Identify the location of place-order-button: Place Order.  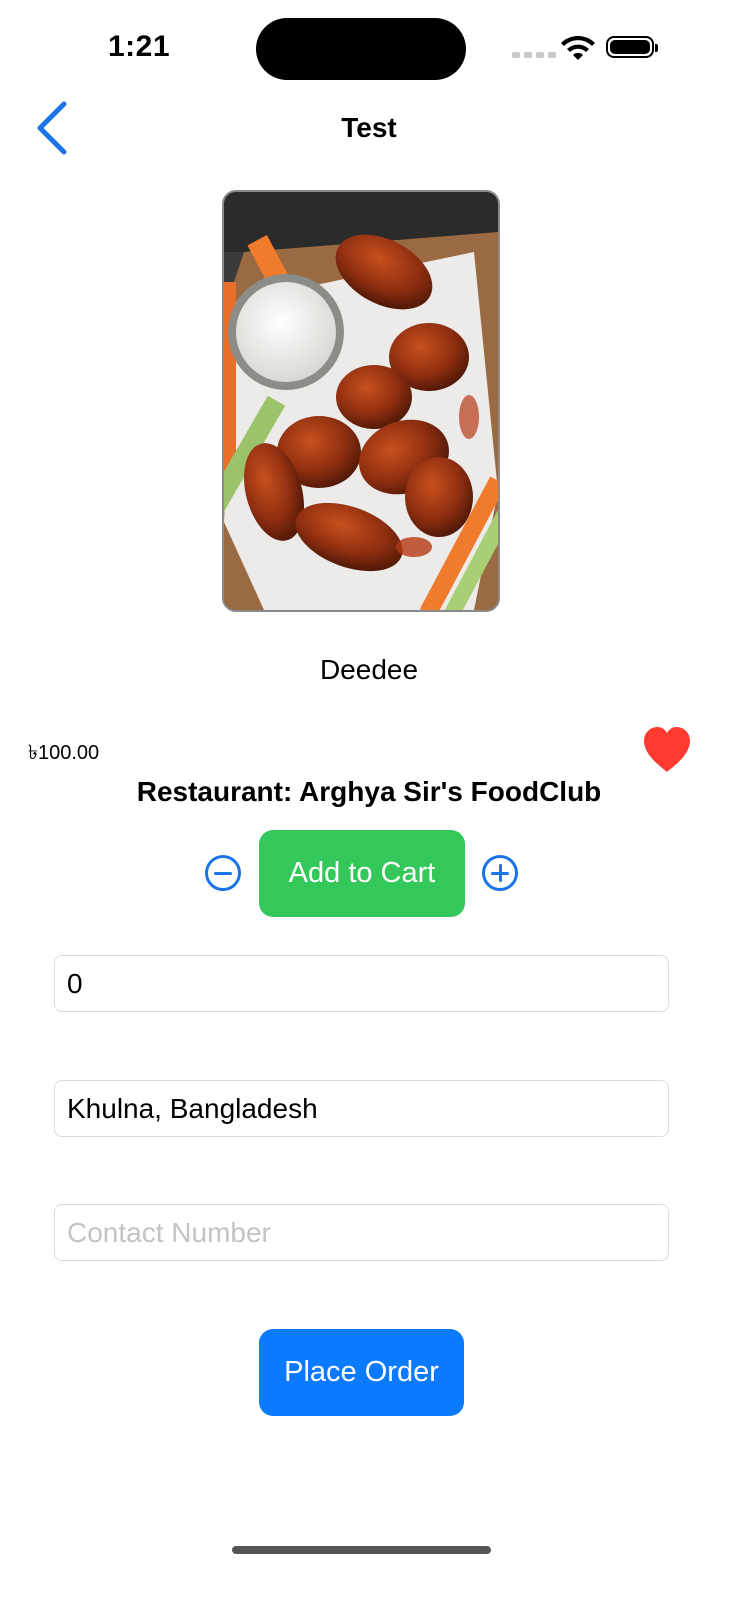
(361, 1372).